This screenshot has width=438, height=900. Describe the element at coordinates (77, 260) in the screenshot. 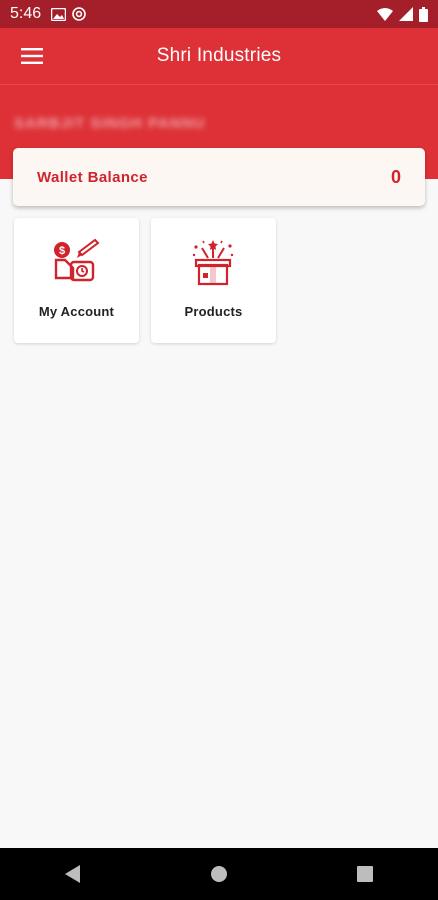

I see `account-money-icon: $` at that location.